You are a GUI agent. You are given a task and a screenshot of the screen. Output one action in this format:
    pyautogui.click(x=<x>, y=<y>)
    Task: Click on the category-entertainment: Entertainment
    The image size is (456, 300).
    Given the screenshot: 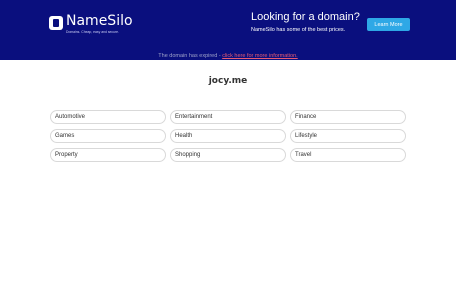 What is the action you would take?
    pyautogui.click(x=228, y=117)
    